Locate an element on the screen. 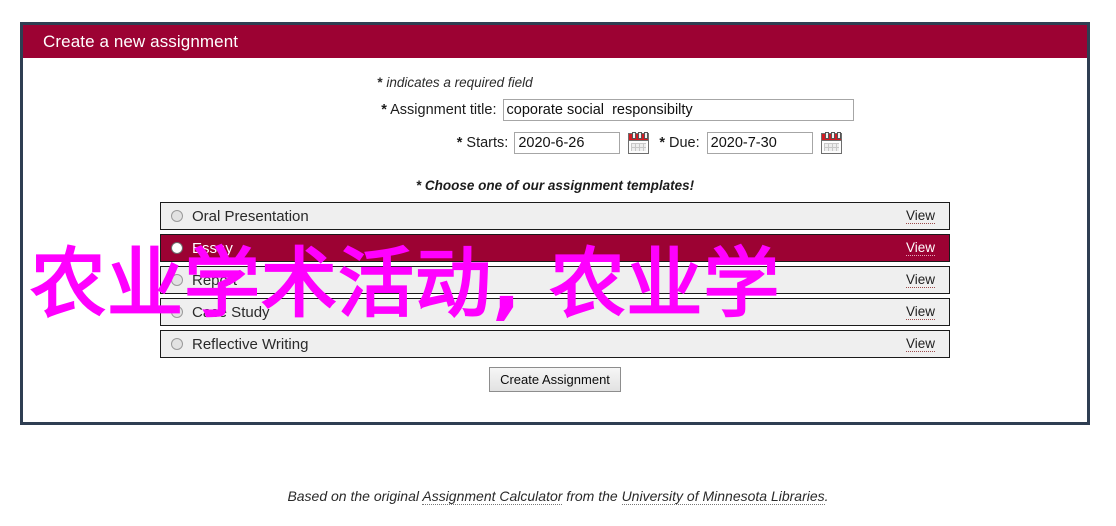 This screenshot has height=526, width=1116. assignment-title-row: * Assignment title: is located at coordinates (555, 110).